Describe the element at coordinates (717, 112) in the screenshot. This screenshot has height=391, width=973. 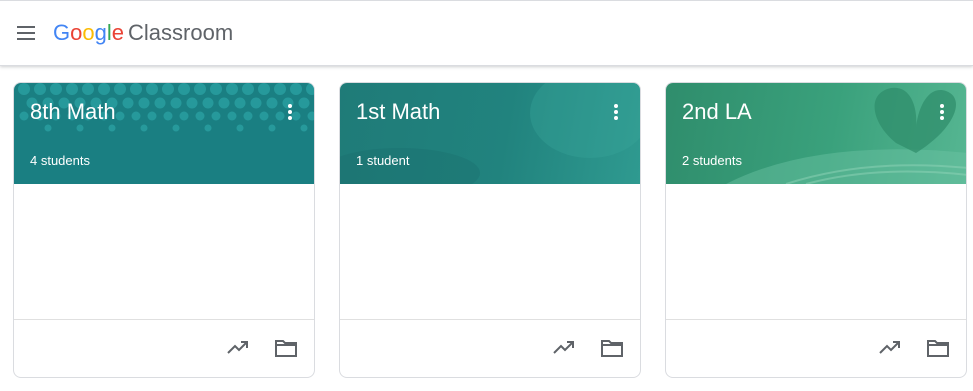
I see `class-name-link: 2nd LA` at that location.